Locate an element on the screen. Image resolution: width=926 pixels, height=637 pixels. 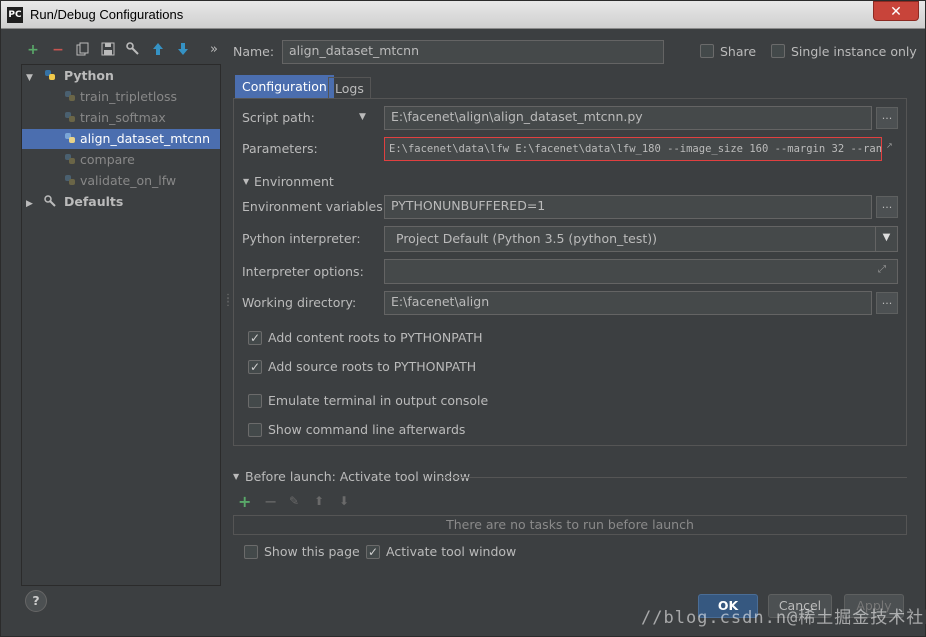
single-instance-label: Single instance only is located at coordinates (854, 51).